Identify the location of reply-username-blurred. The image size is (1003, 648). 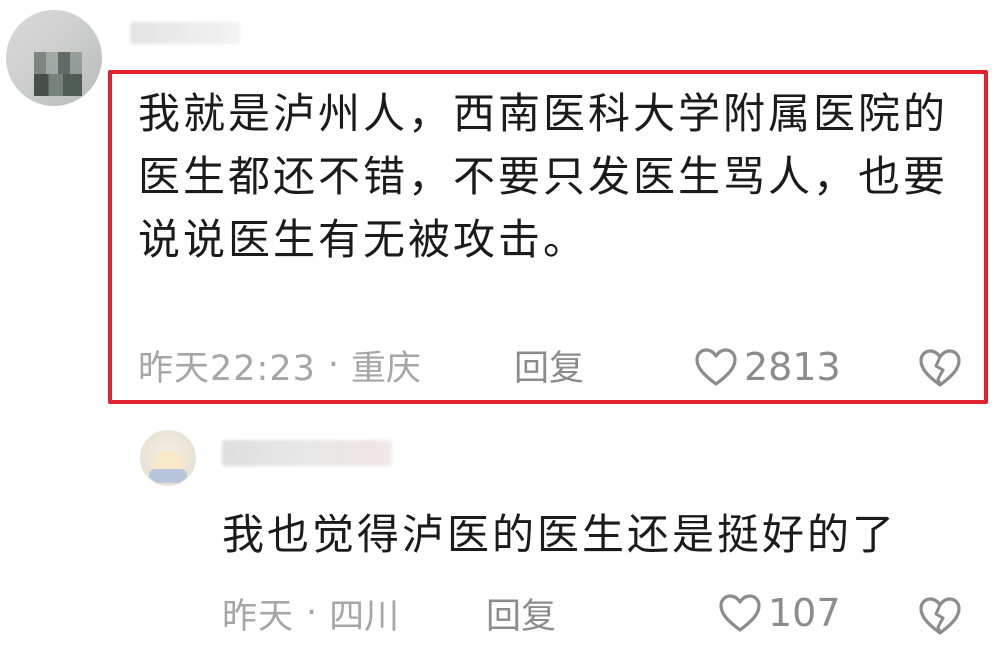
(307, 453).